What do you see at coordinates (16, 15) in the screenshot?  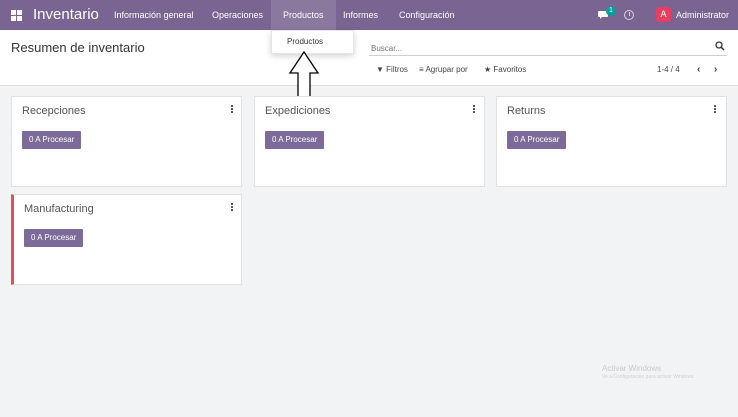 I see `apps-grid-icon` at bounding box center [16, 15].